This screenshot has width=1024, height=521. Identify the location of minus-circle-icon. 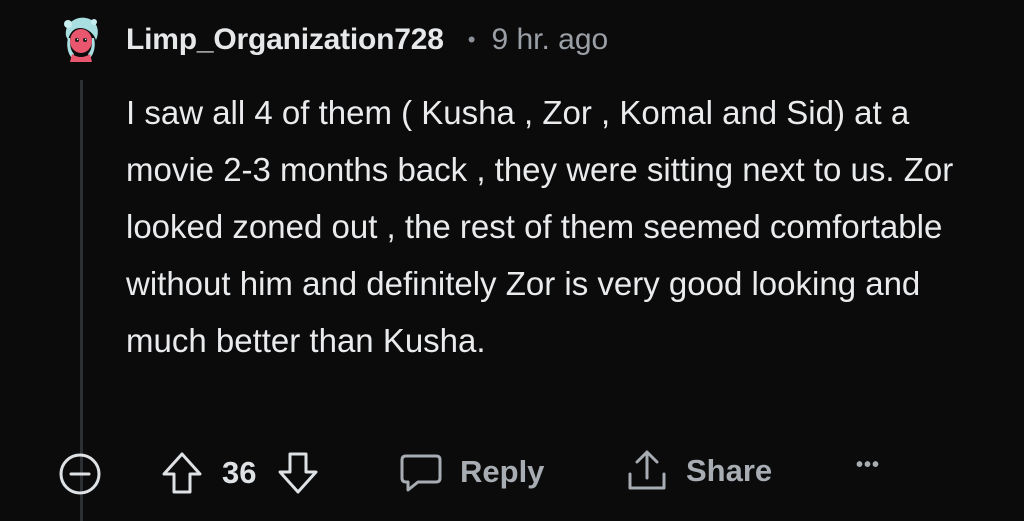
(80, 474).